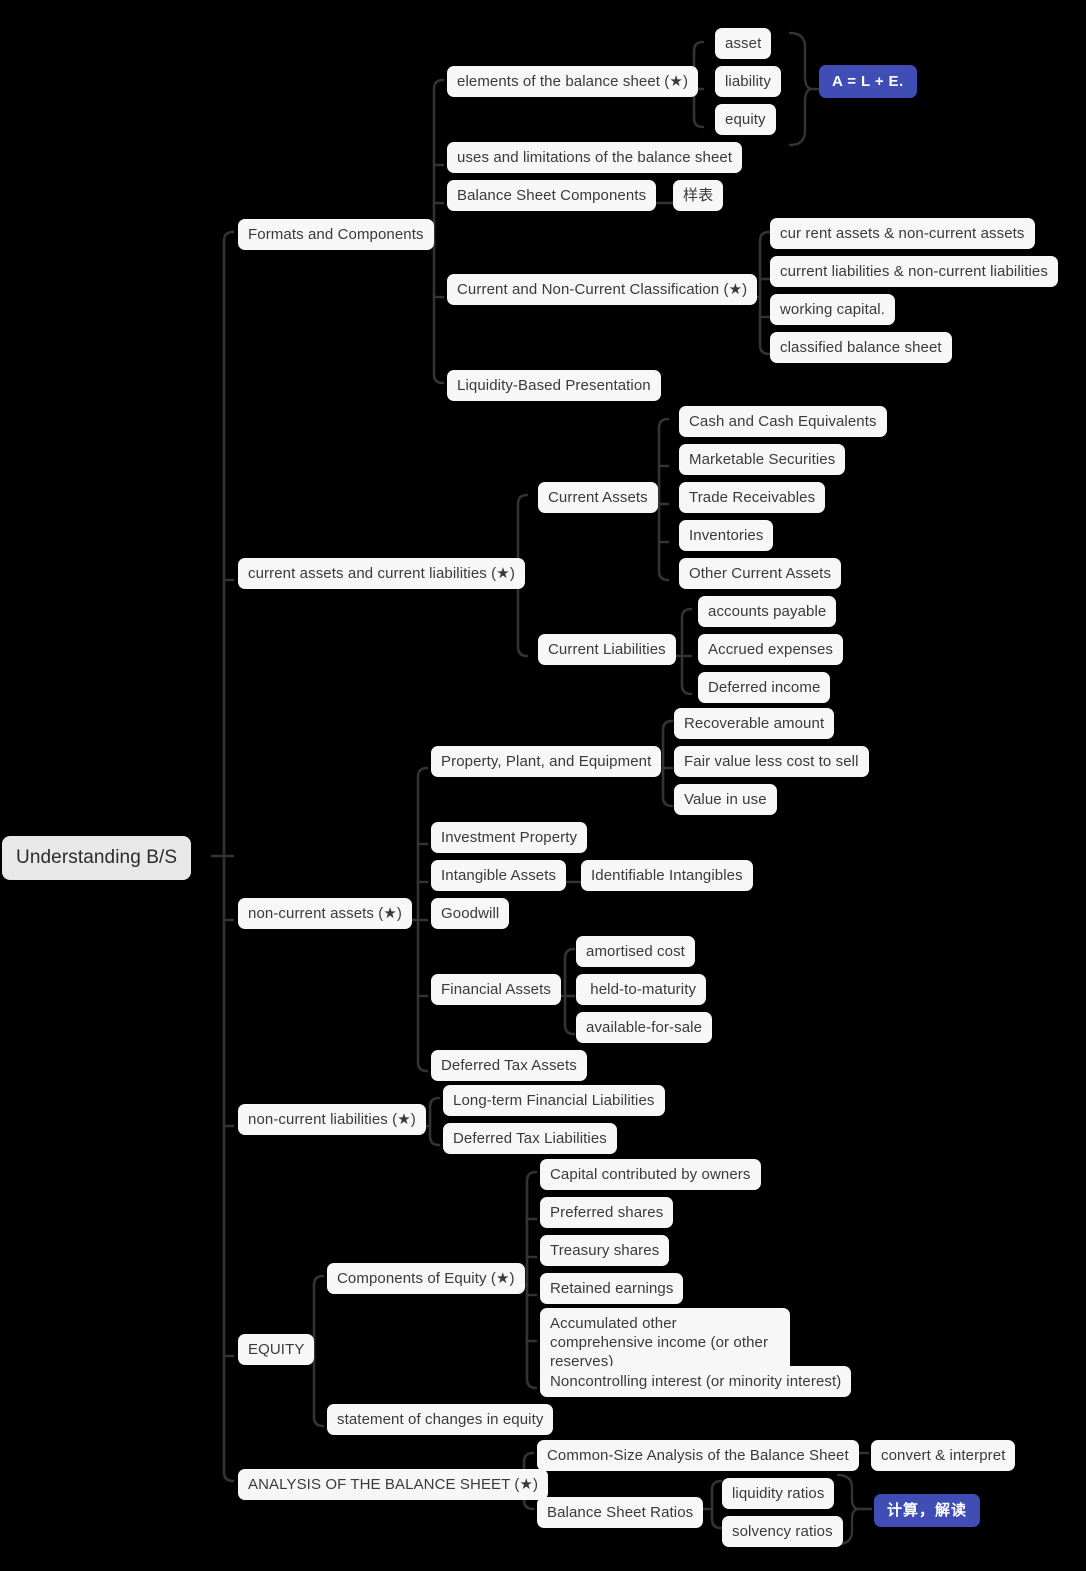 This screenshot has width=1086, height=1571. I want to click on node-deferred-tax-liabilities: Deferred Tax Liabilities, so click(530, 1138).